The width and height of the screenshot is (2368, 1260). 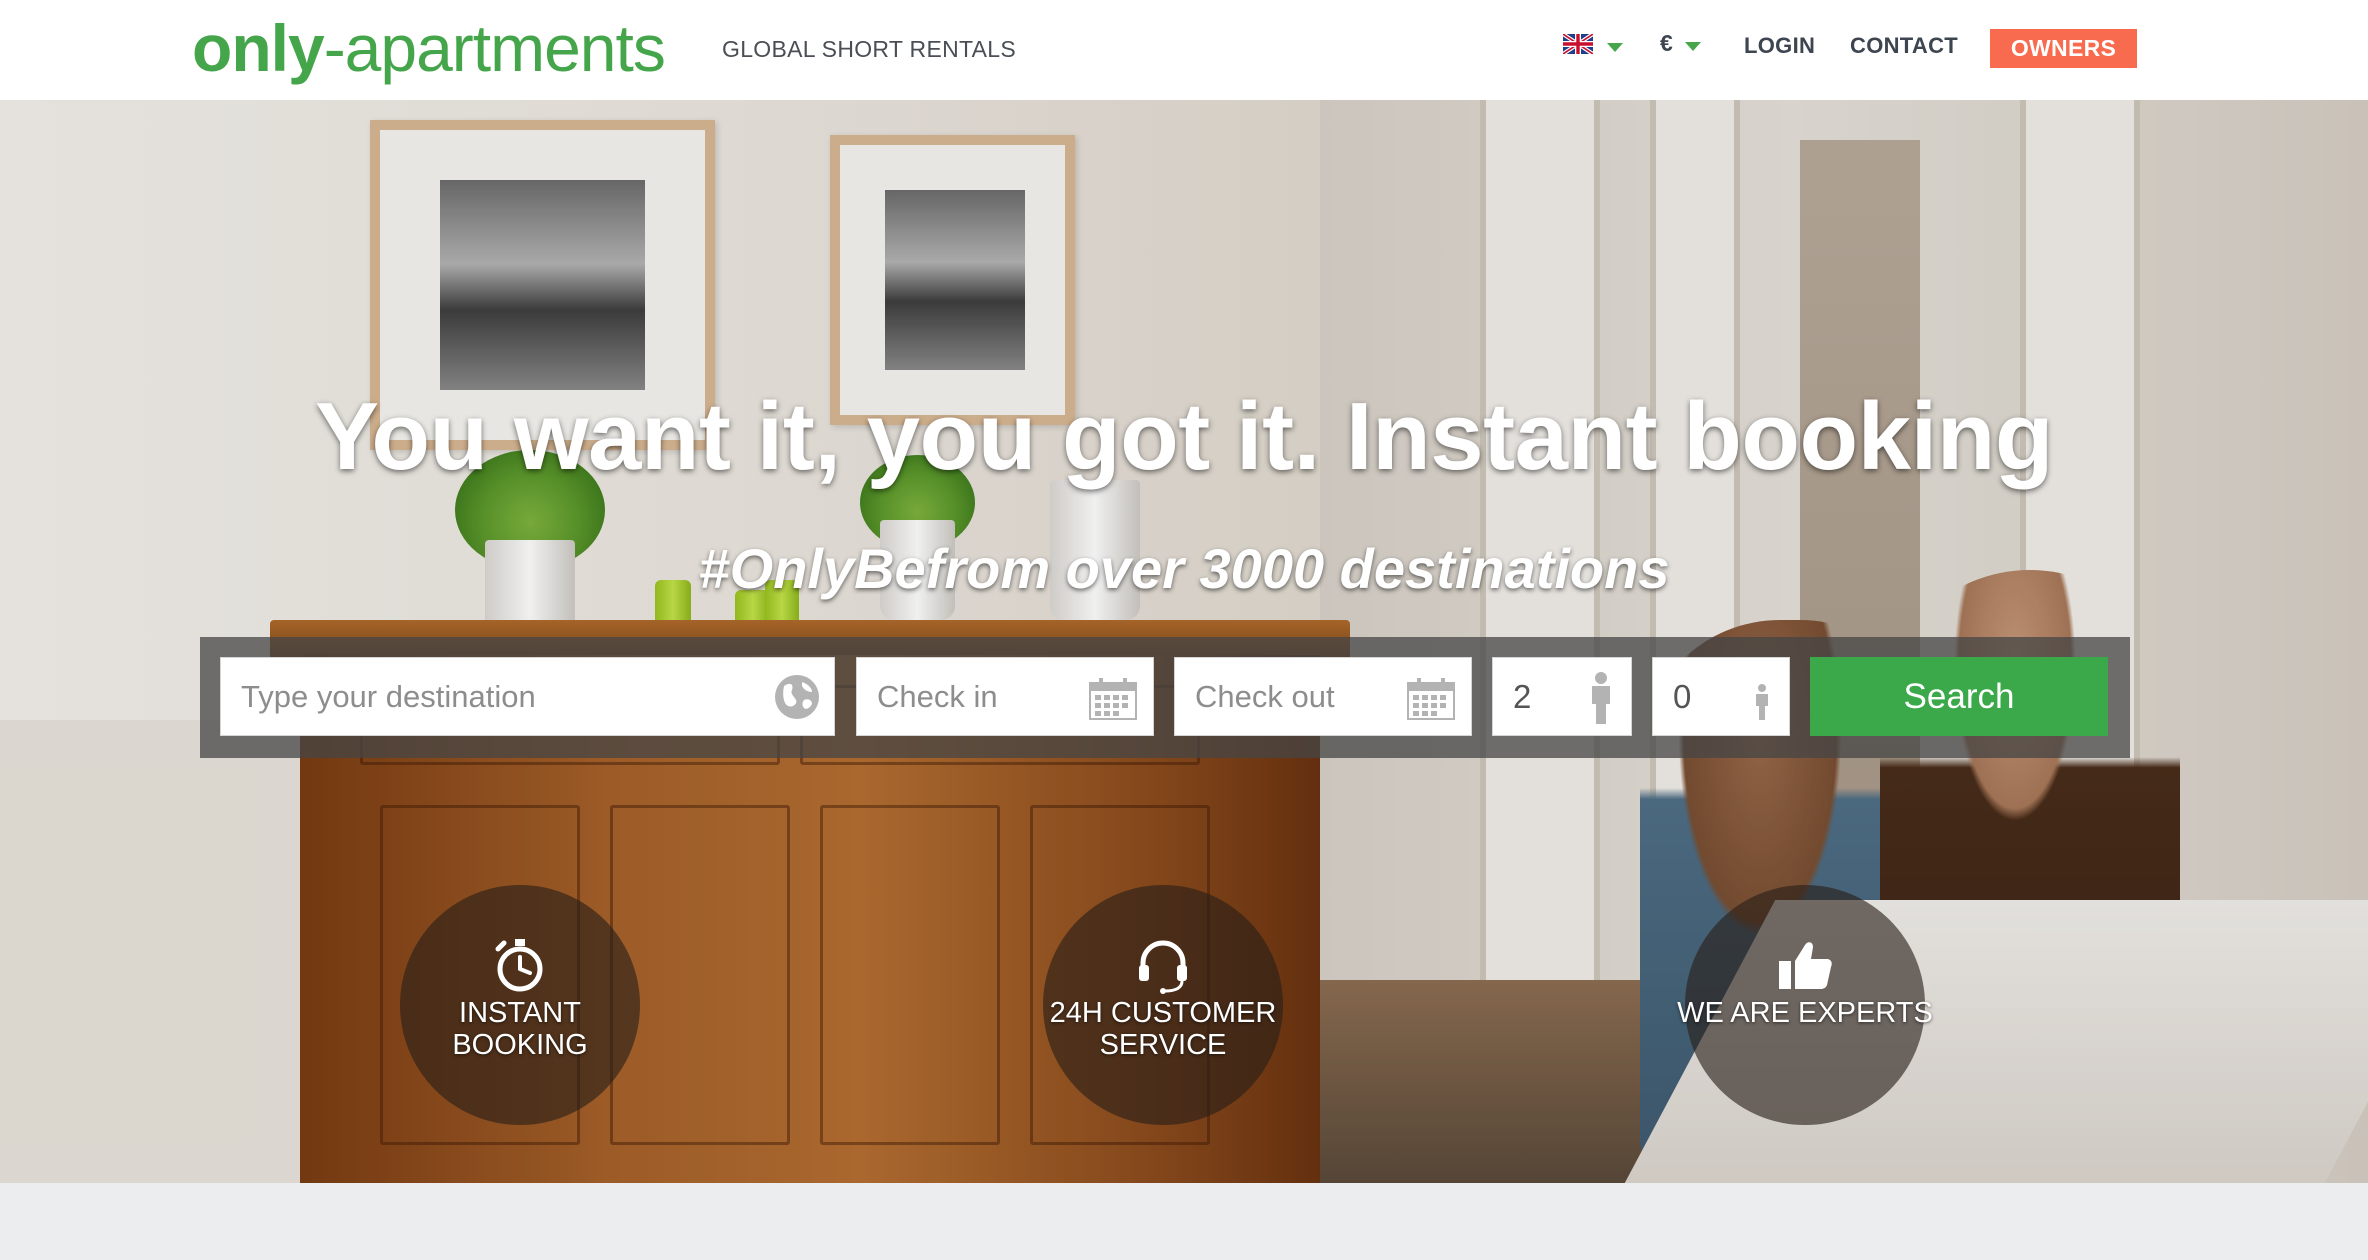 I want to click on feature-label: WE ARE EXPERTS, so click(x=1805, y=1013).